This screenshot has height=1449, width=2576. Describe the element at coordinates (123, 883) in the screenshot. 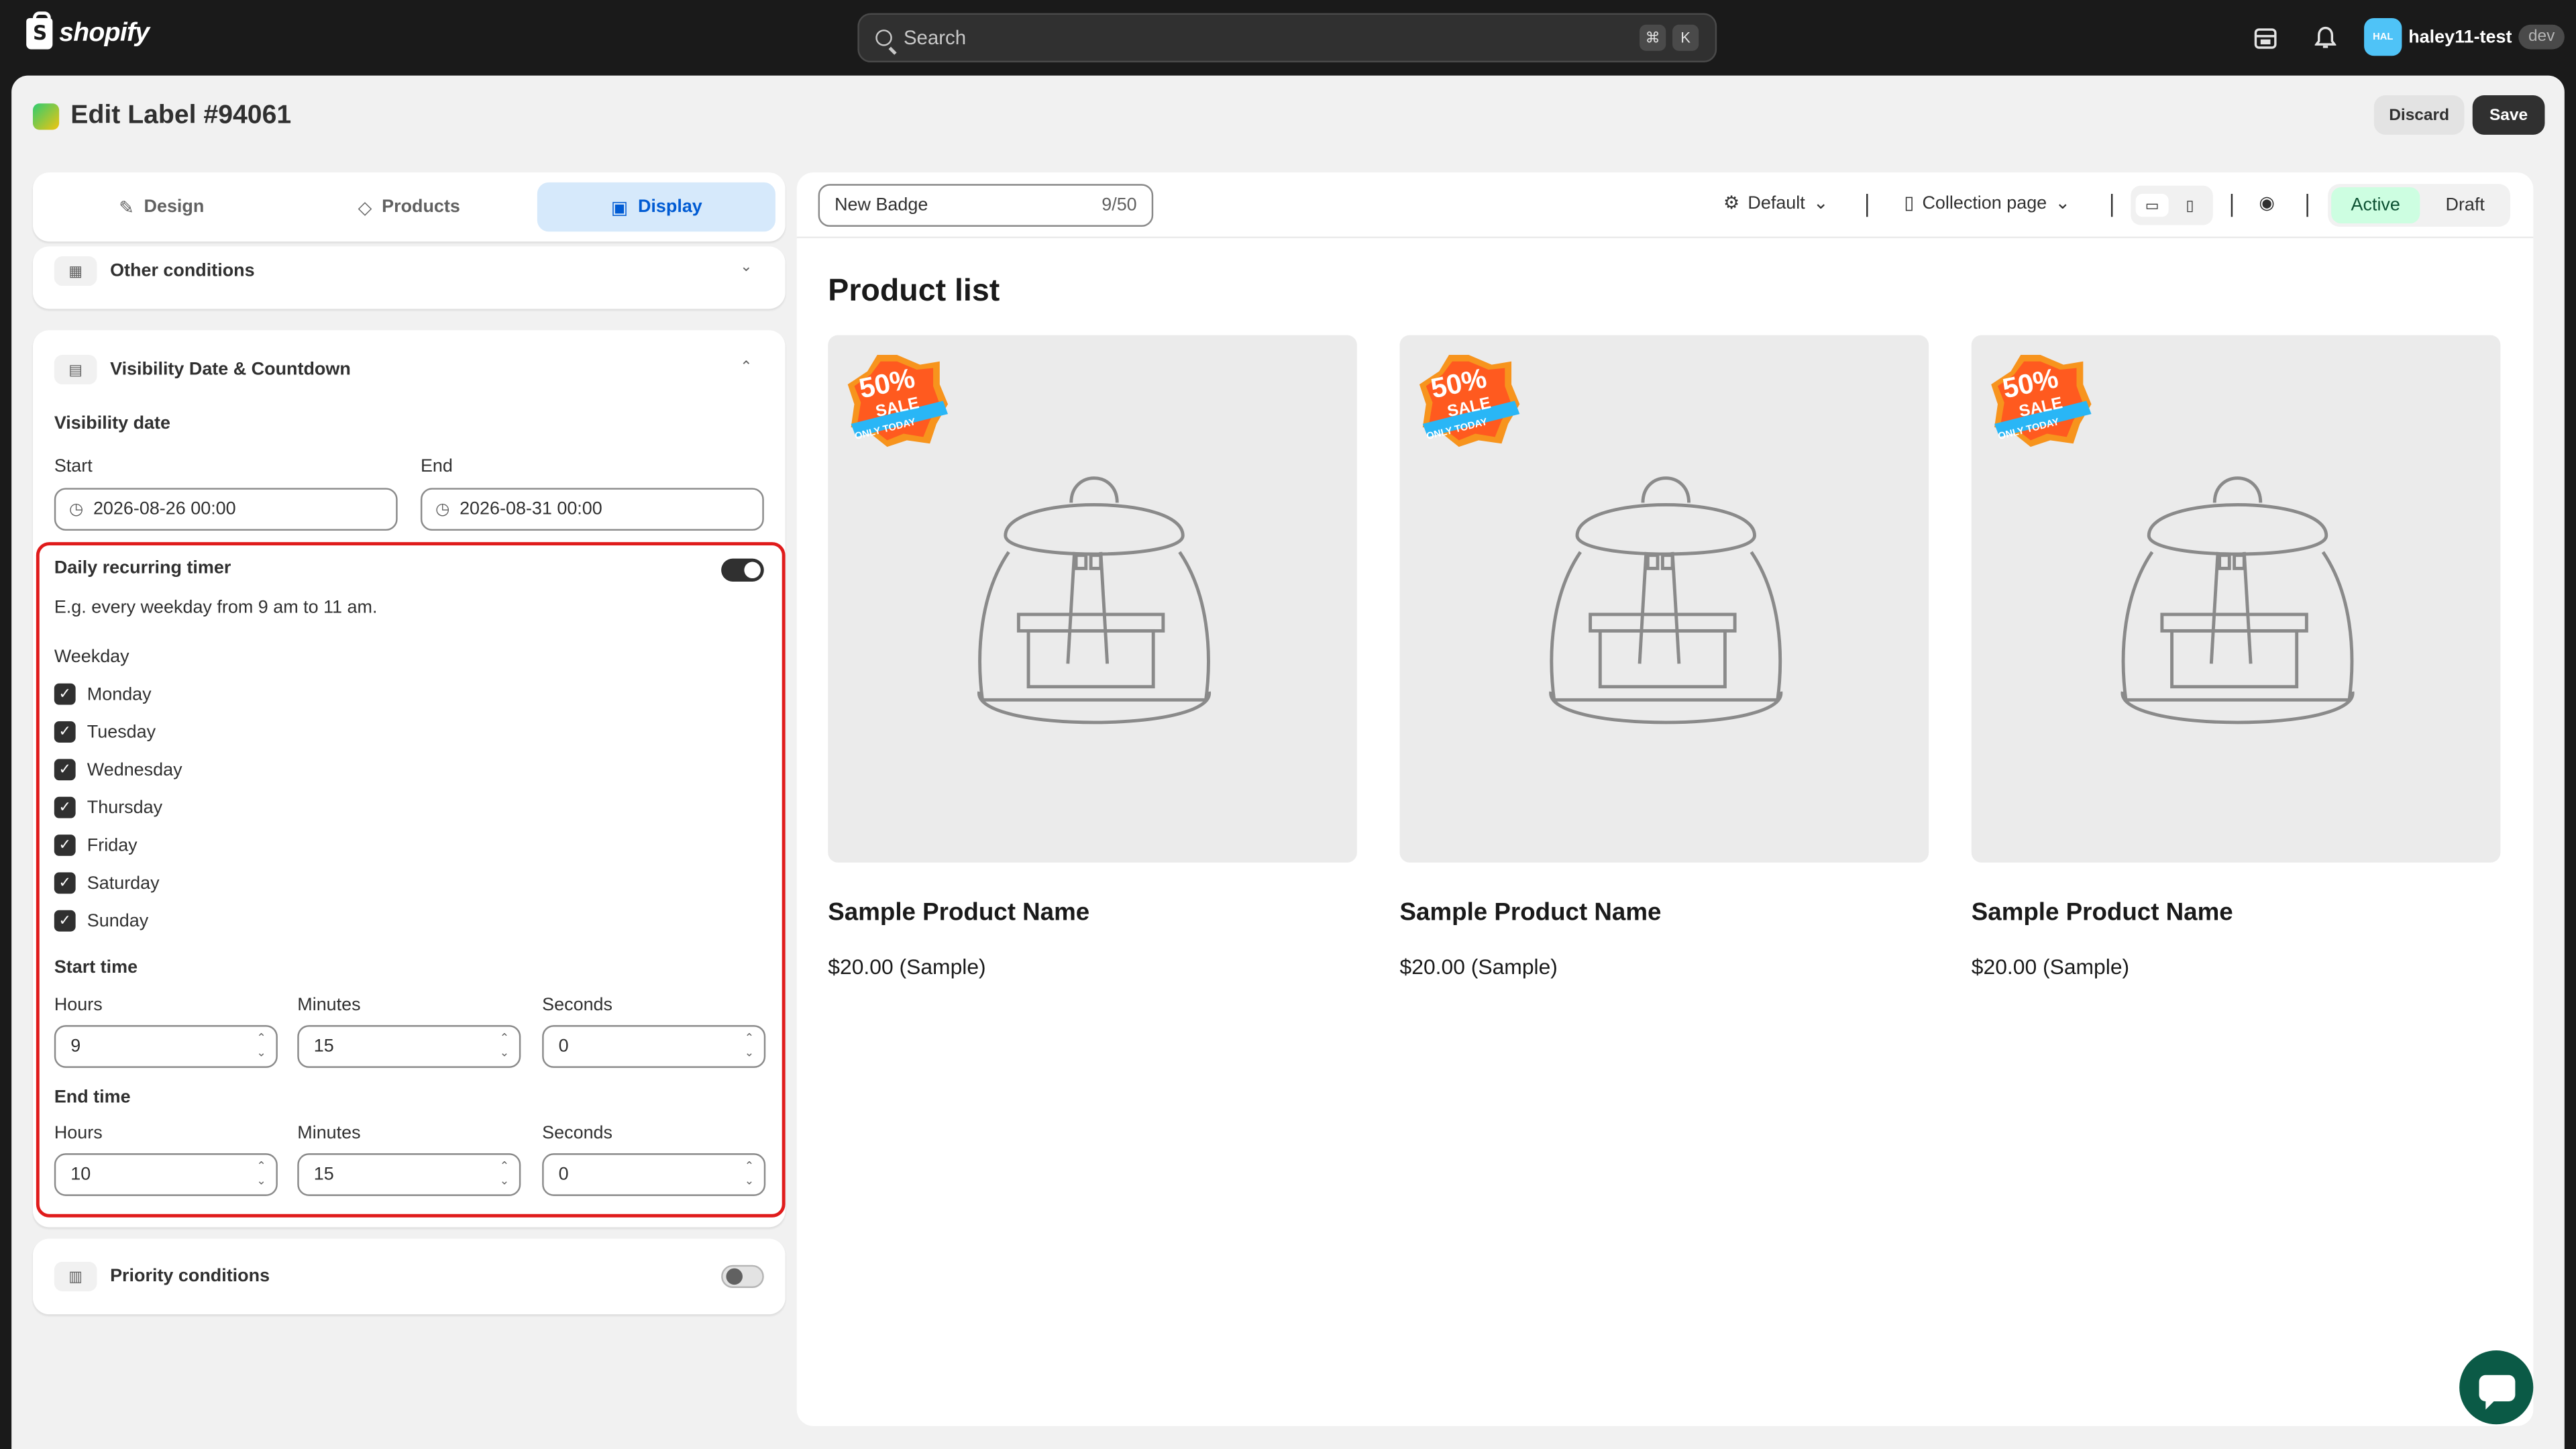

I see `day-label: Saturday` at that location.